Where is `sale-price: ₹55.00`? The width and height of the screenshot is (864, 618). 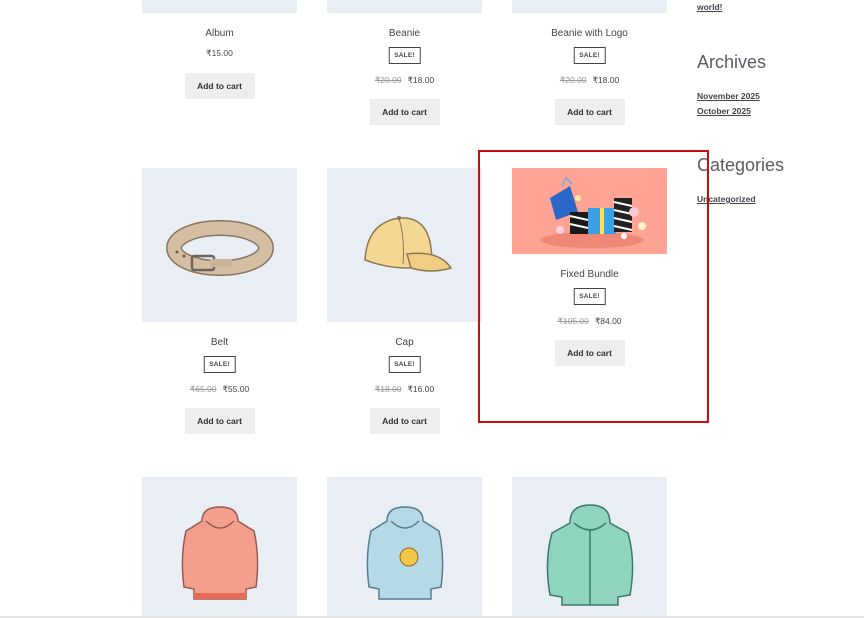 sale-price: ₹55.00 is located at coordinates (236, 389).